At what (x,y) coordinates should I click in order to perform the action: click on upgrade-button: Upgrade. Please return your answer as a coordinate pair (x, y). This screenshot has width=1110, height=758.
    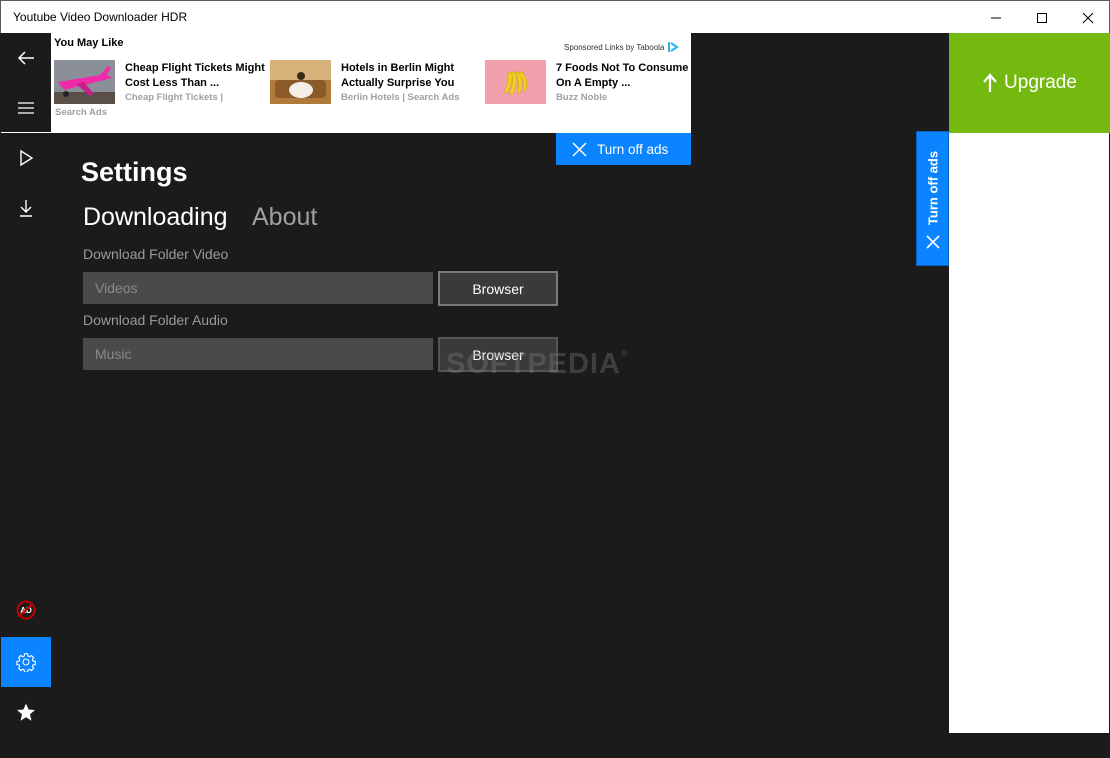
    Looking at the image, I should click on (1029, 83).